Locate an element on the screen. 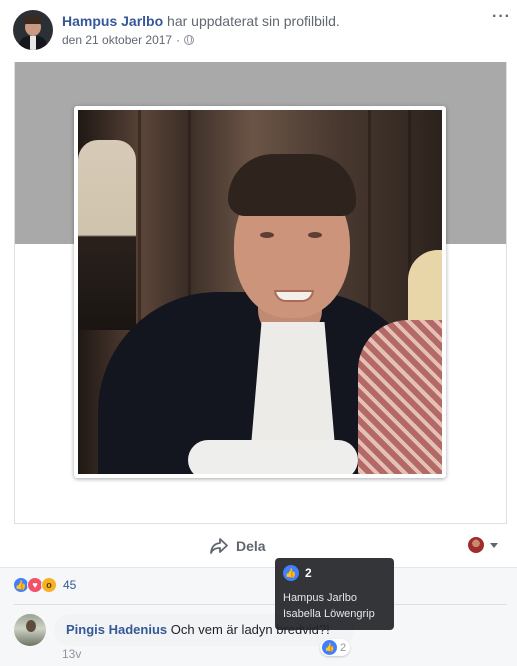 This screenshot has width=517, height=666. reaction-summary: 👍 ♥ o 45 is located at coordinates (44, 585).